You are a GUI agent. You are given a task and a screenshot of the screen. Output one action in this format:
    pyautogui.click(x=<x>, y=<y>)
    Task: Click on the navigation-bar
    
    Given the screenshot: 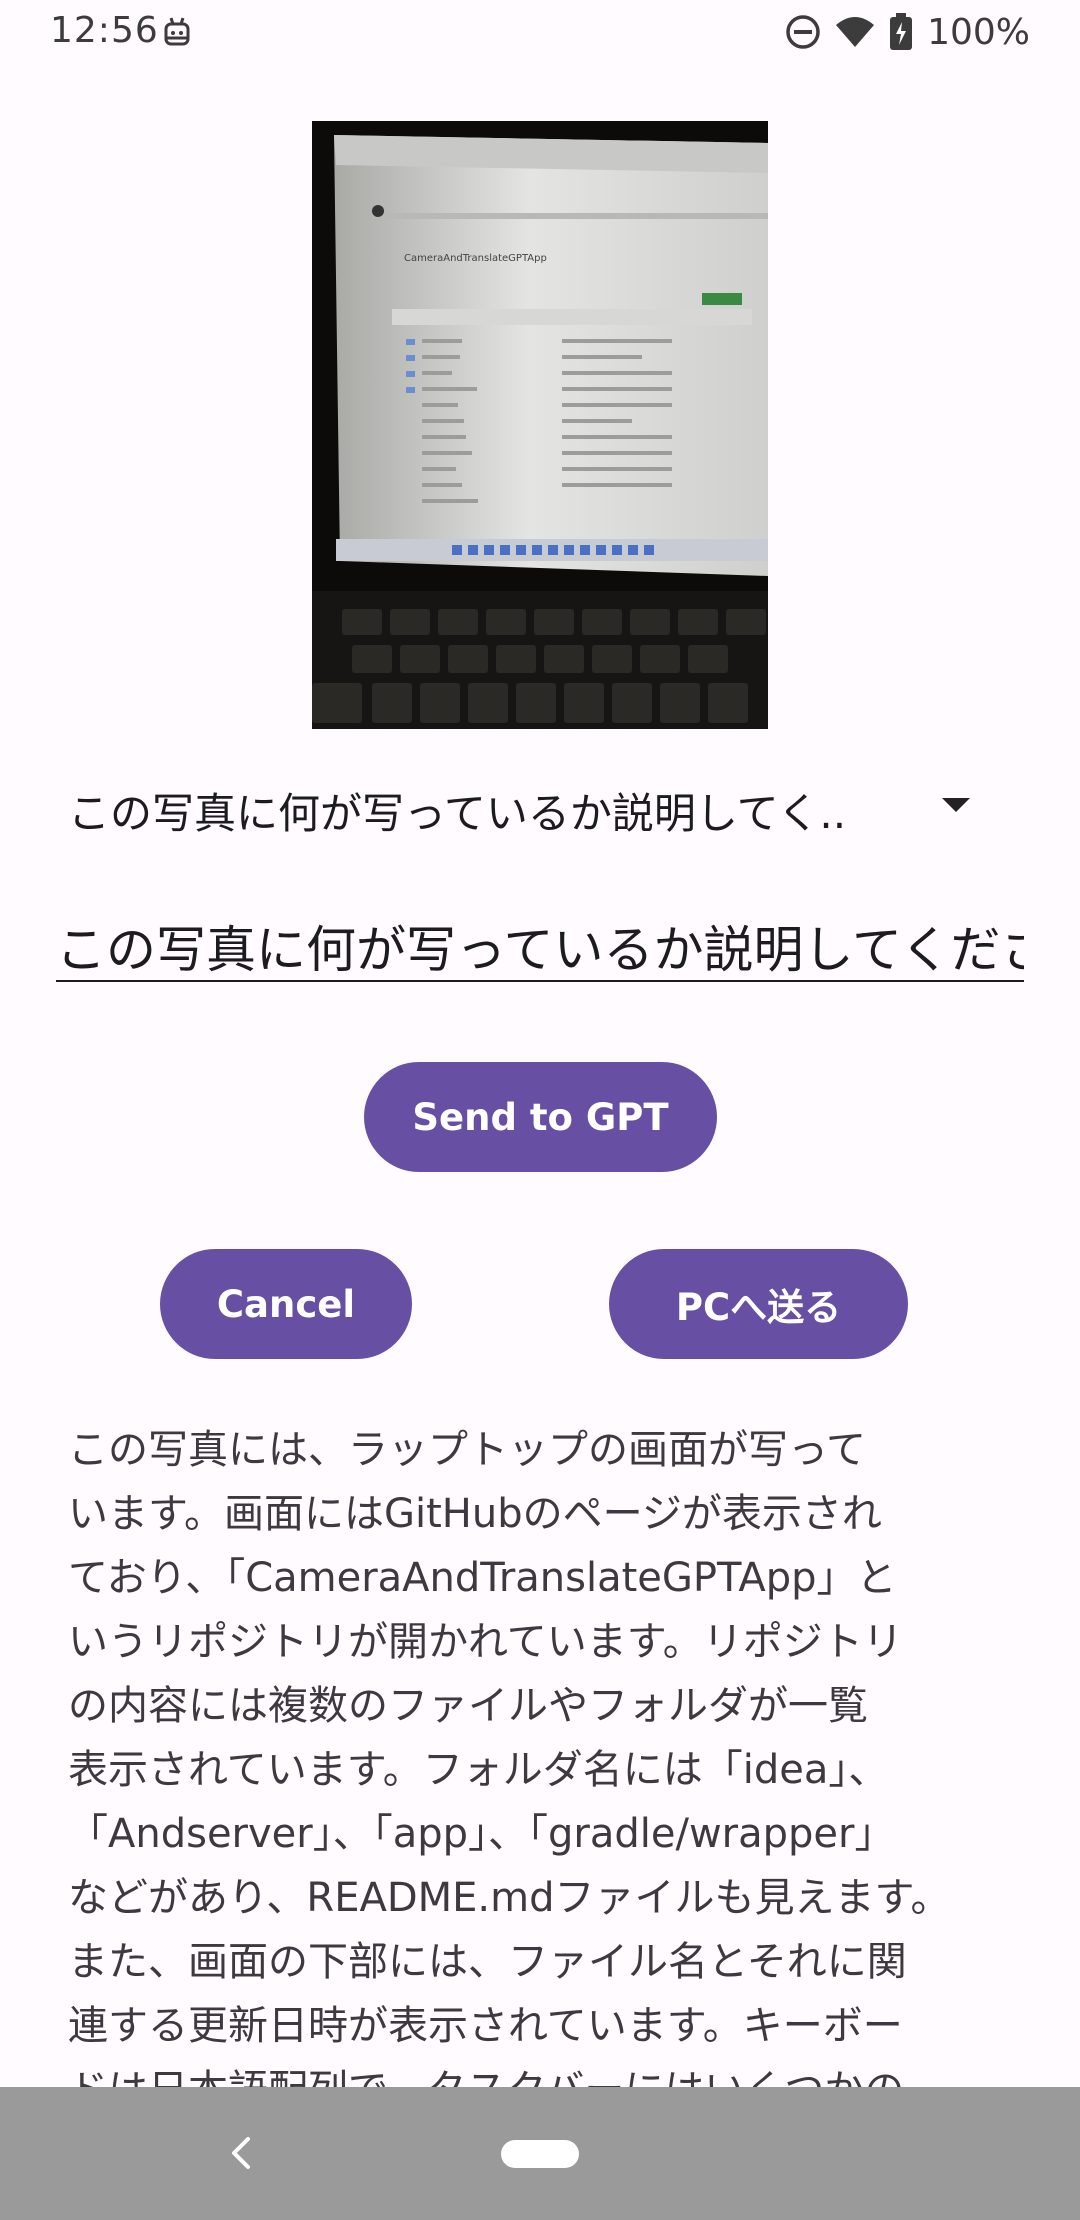 What is the action you would take?
    pyautogui.click(x=540, y=2153)
    